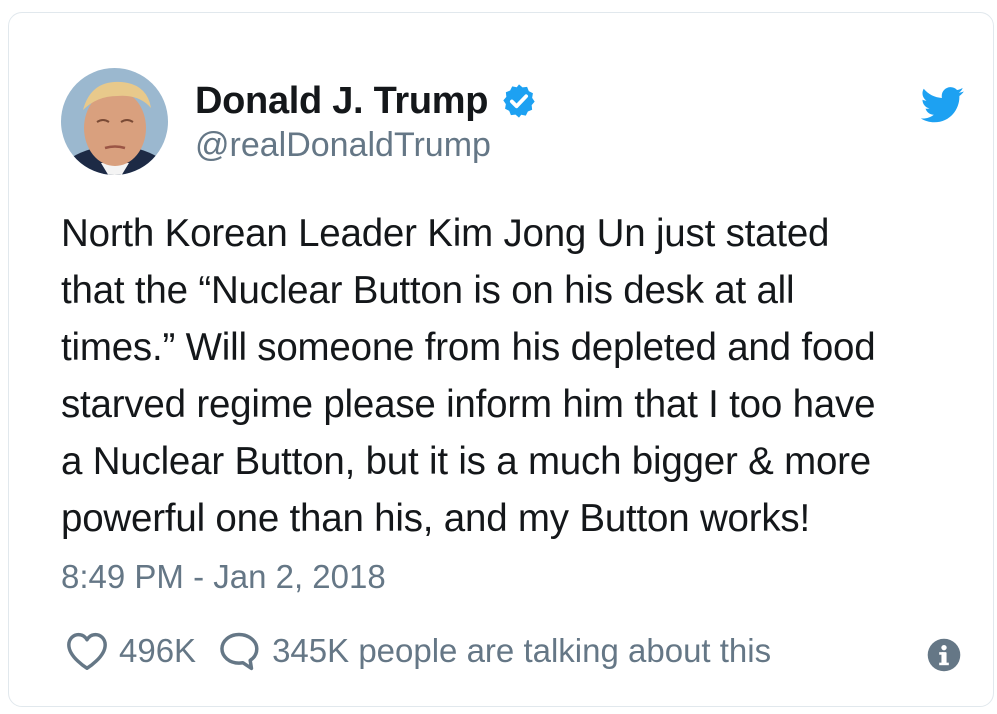 The width and height of the screenshot is (997, 714). Describe the element at coordinates (342, 101) in the screenshot. I see `author-display-name: Donald J. Trump` at that location.